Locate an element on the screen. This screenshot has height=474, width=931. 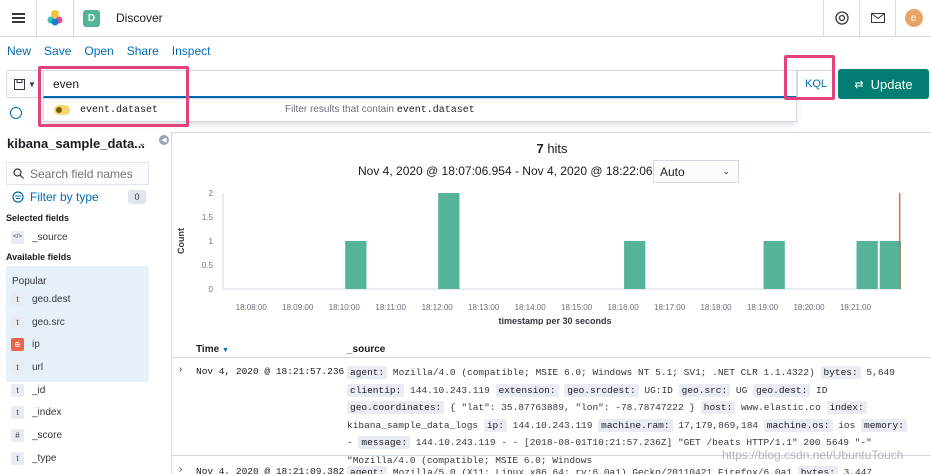
menu-icon is located at coordinates (18, 18).